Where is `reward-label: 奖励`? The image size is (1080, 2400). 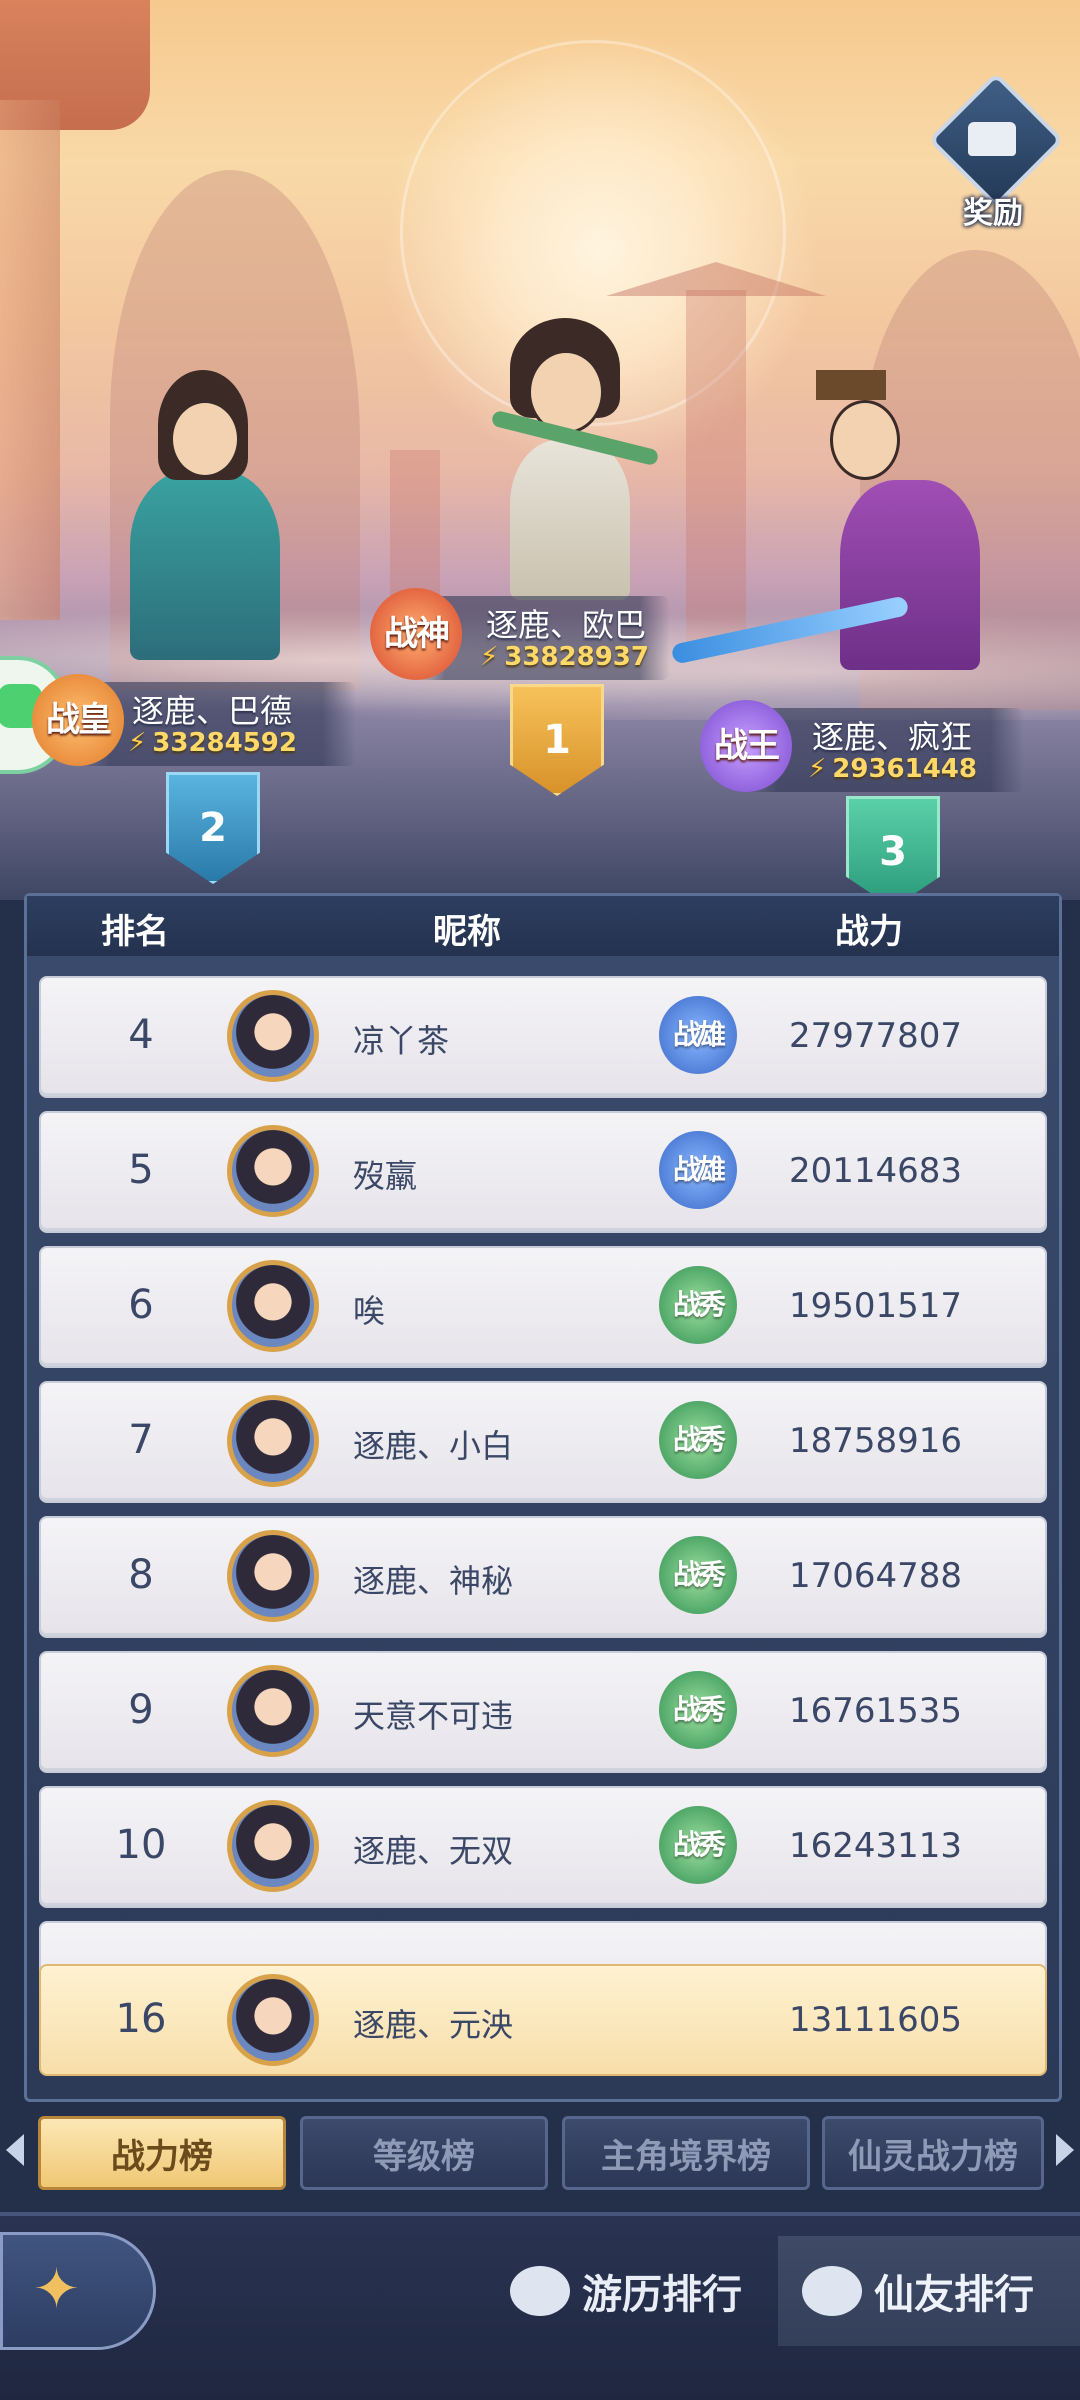 reward-label: 奖励 is located at coordinates (993, 213).